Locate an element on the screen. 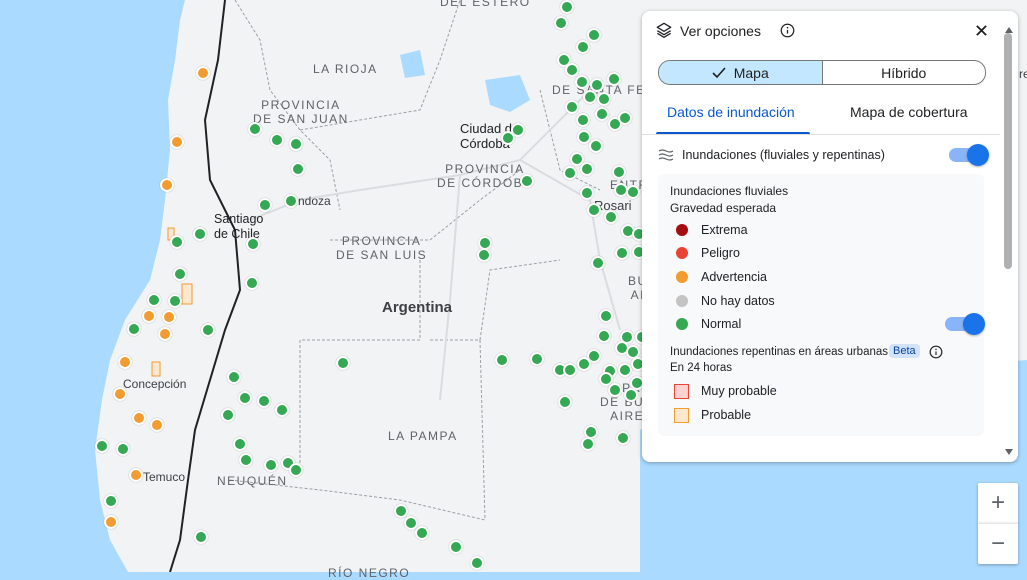 The height and width of the screenshot is (580, 1027). zoom-in-button: + is located at coordinates (998, 503).